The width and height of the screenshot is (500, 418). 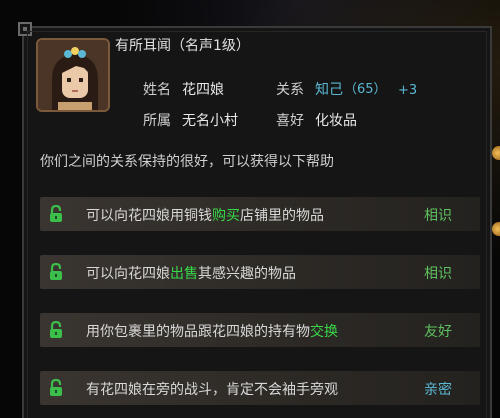 I want to click on benefit-text: 可以向花四娘用铜钱购买店铺里的物品, so click(x=205, y=216).